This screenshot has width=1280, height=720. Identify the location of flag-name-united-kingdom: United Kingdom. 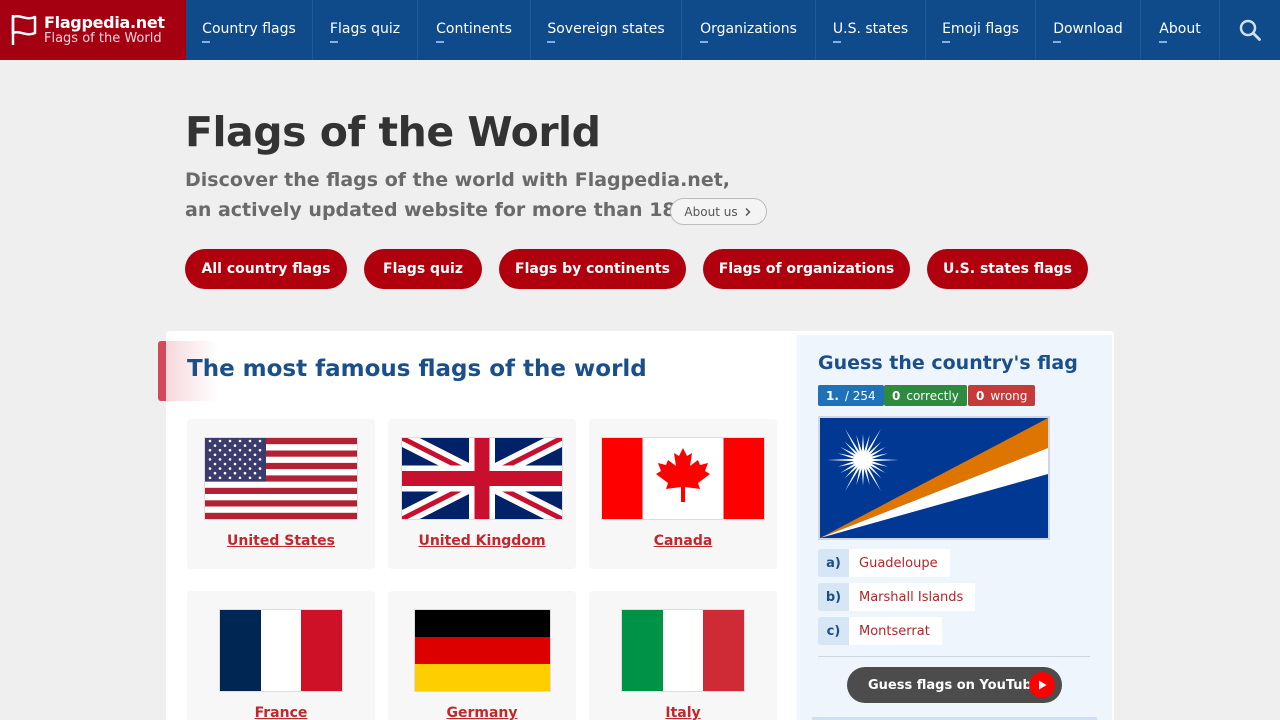
(482, 541).